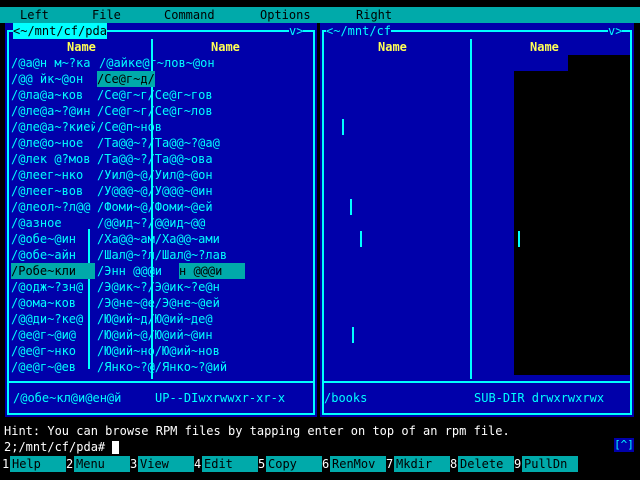 The width and height of the screenshot is (640, 480). Describe the element at coordinates (53, 255) in the screenshot. I see `file-name-col1: /@обе~айн` at that location.